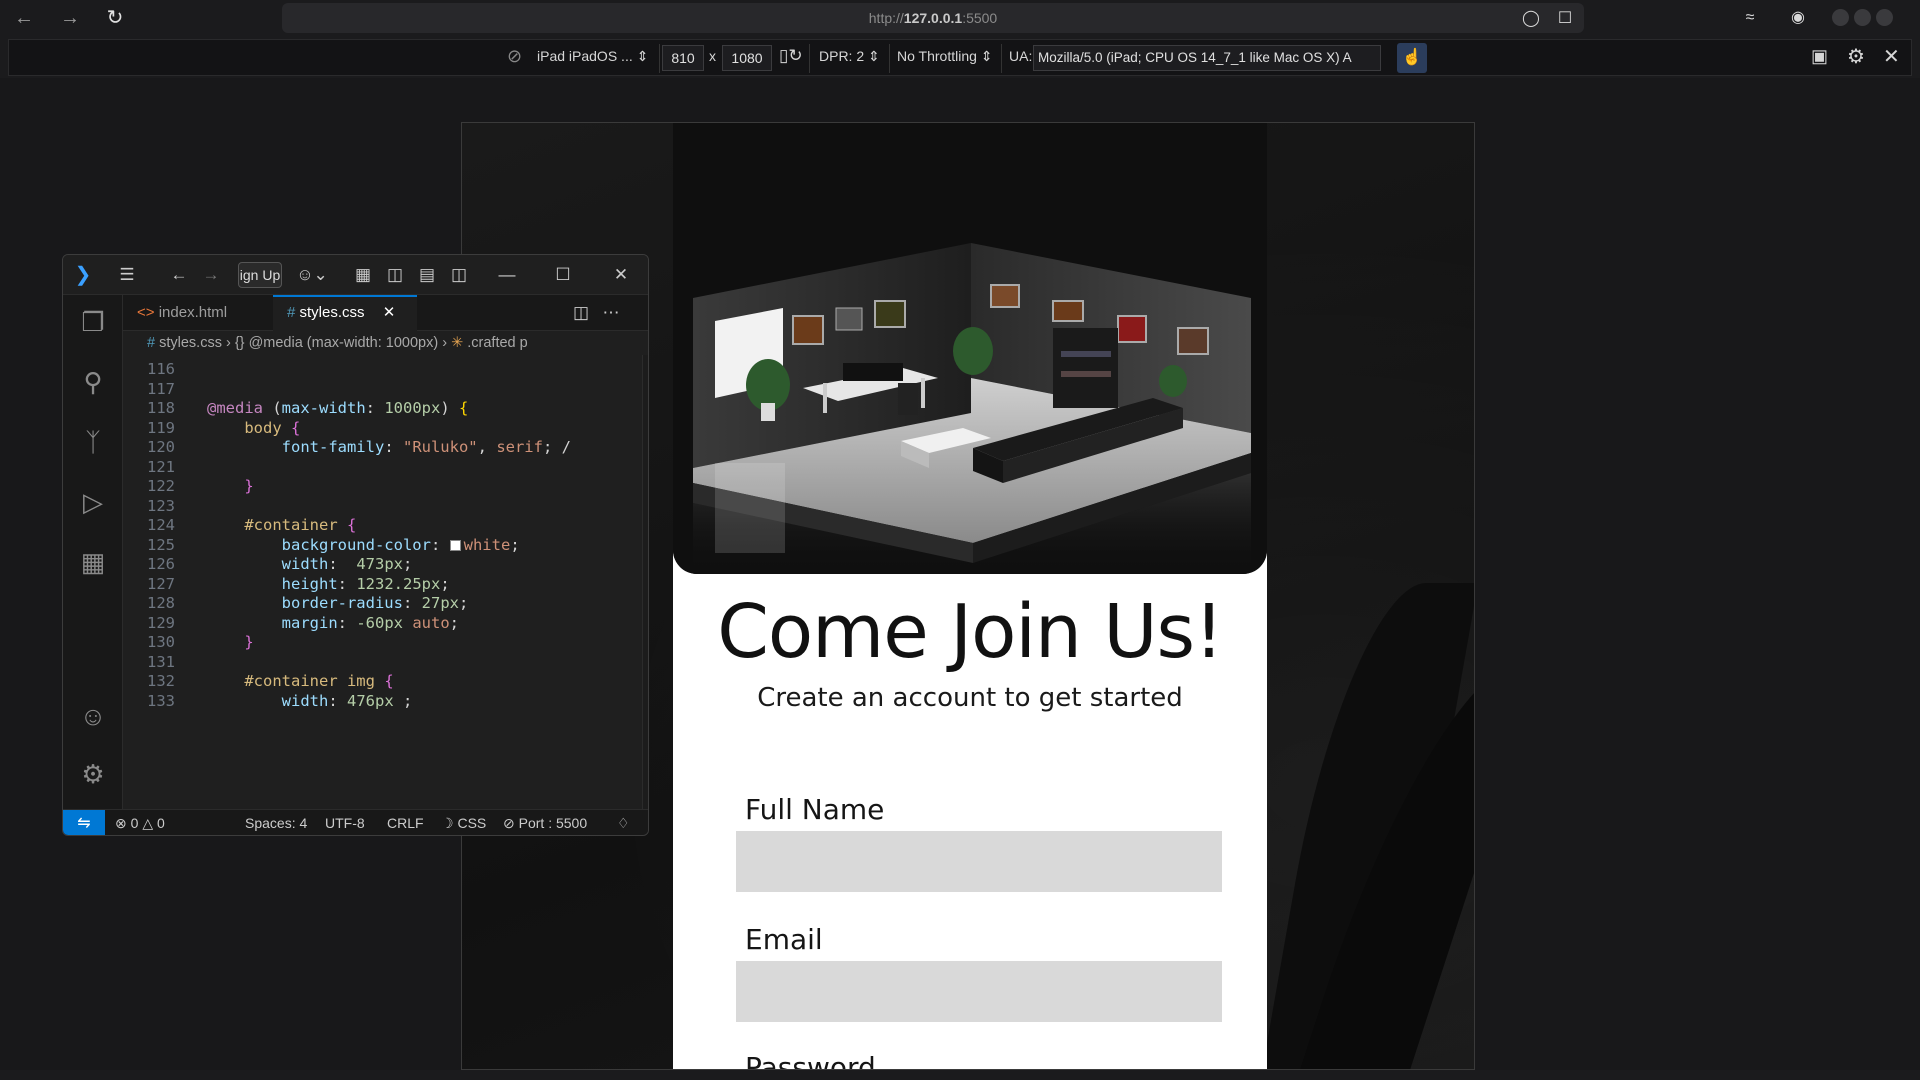 This screenshot has height=1080, width=1920. What do you see at coordinates (121, 823) in the screenshot?
I see `error-icon: ⊗` at bounding box center [121, 823].